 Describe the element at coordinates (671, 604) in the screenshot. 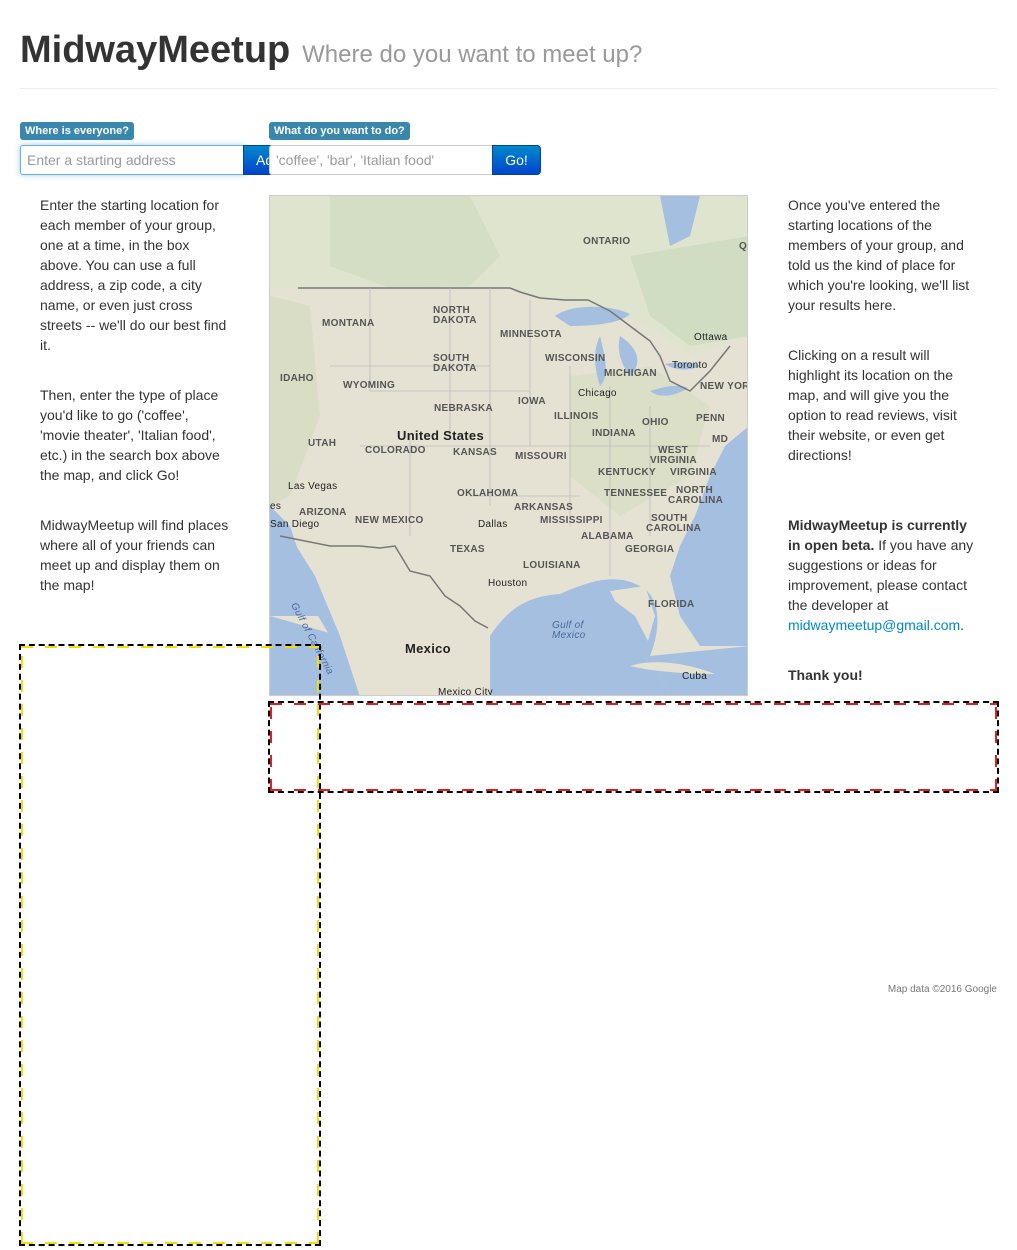

I see `map-label-florida: FLORIDA` at that location.